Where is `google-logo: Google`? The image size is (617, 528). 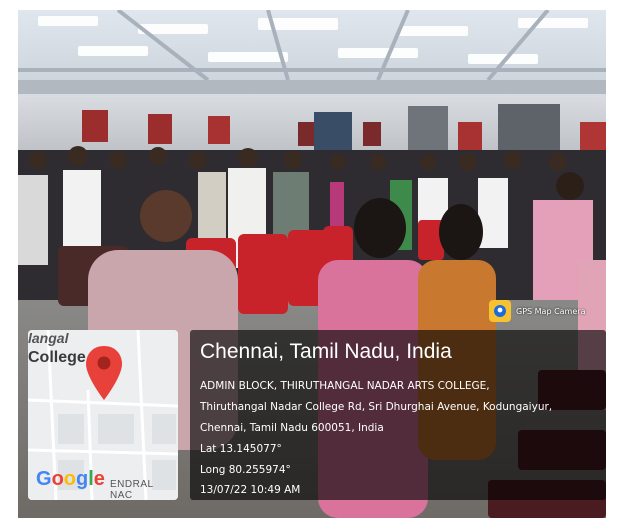
google-logo: Google is located at coordinates (70, 479).